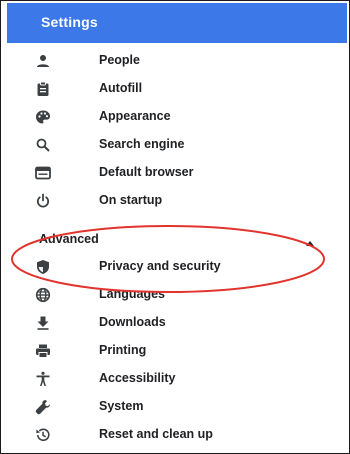  I want to click on person-icon, so click(43, 61).